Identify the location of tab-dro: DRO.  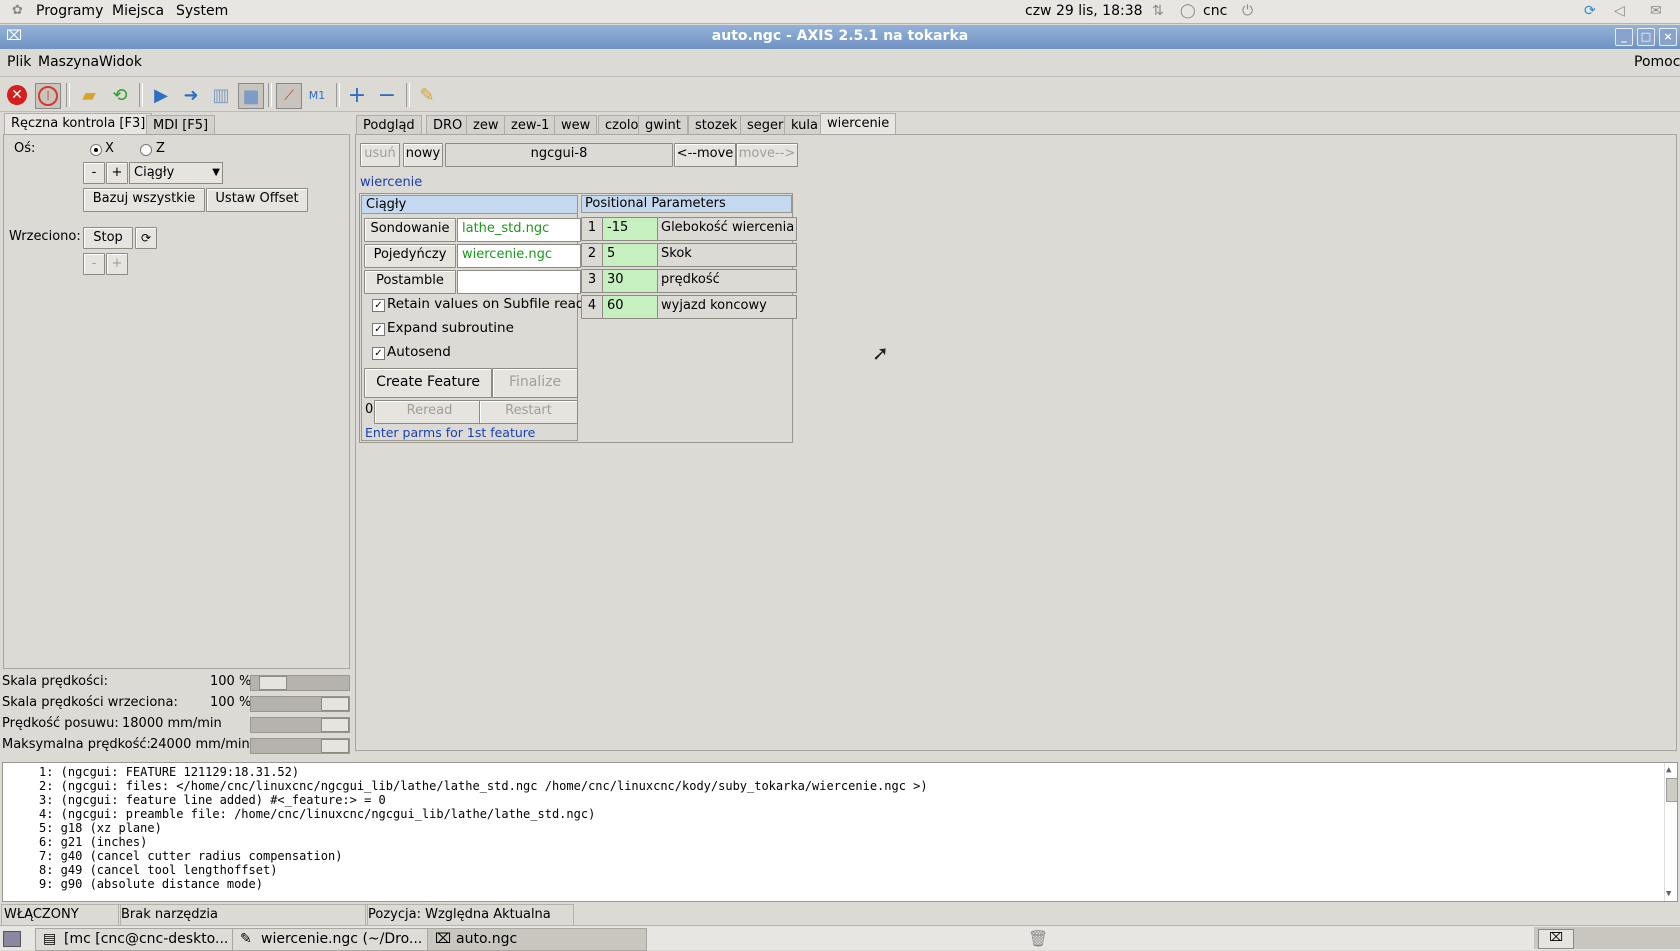
(448, 125).